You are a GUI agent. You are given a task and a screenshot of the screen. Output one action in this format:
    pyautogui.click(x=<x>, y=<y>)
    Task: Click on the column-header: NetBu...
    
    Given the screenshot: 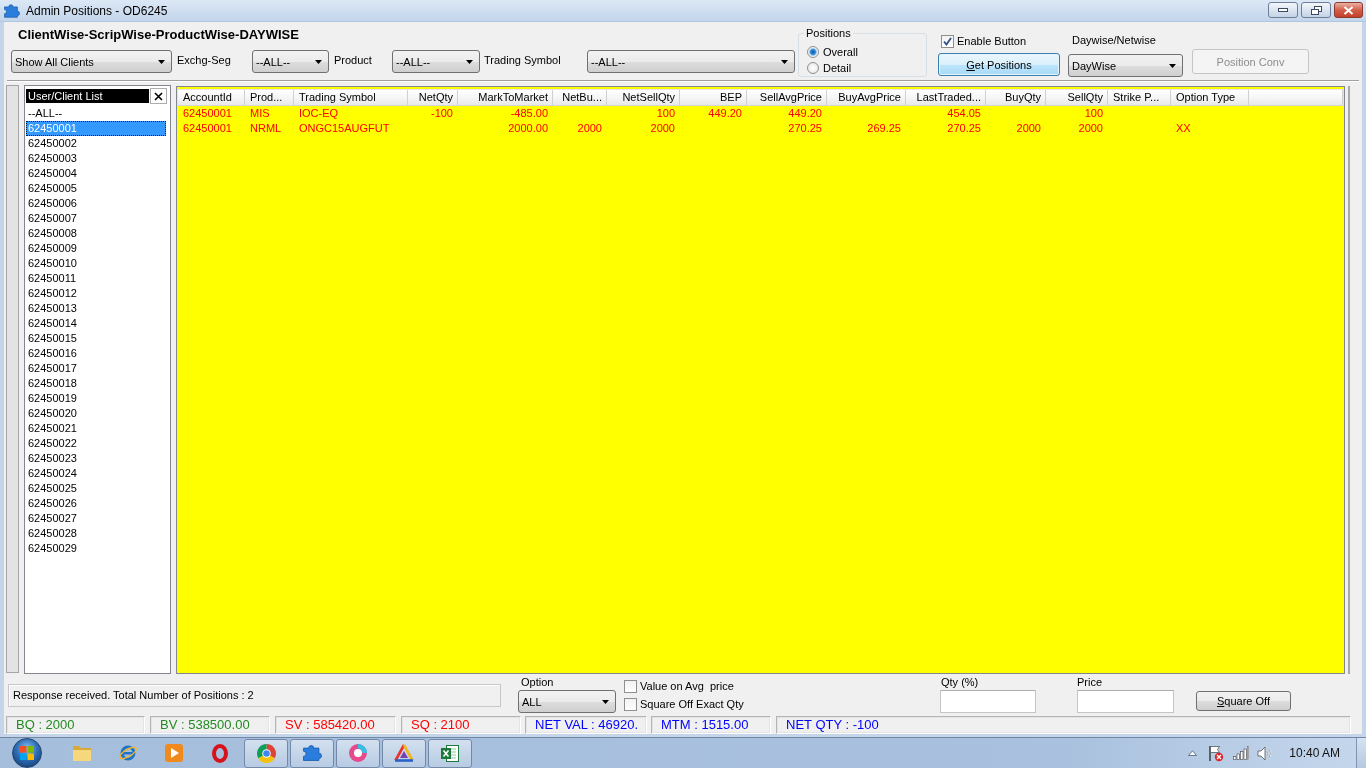 What is the action you would take?
    pyautogui.click(x=580, y=97)
    